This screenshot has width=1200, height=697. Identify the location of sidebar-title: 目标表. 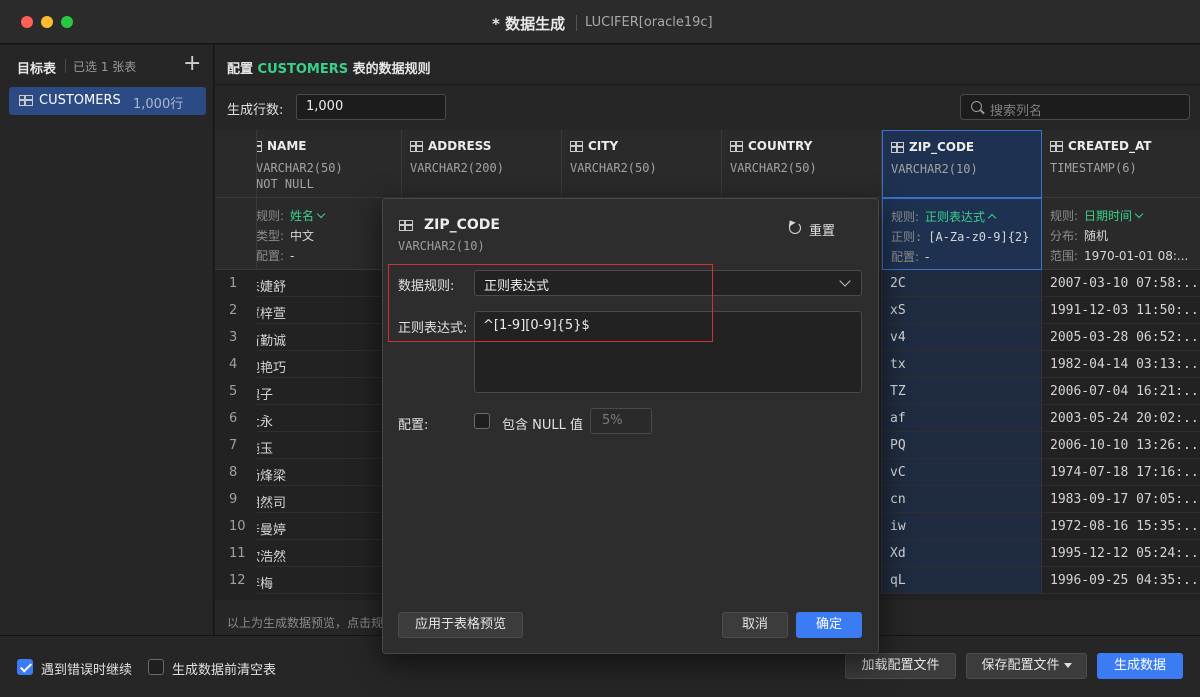
(37, 69).